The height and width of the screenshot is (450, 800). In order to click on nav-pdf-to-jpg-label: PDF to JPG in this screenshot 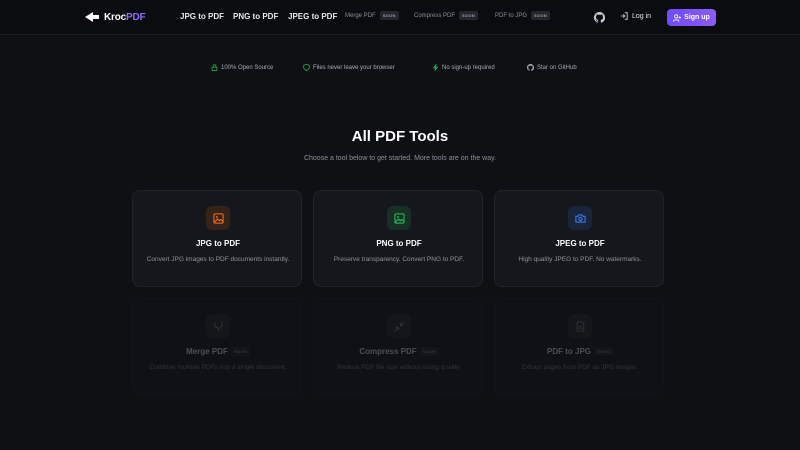, I will do `click(511, 15)`.